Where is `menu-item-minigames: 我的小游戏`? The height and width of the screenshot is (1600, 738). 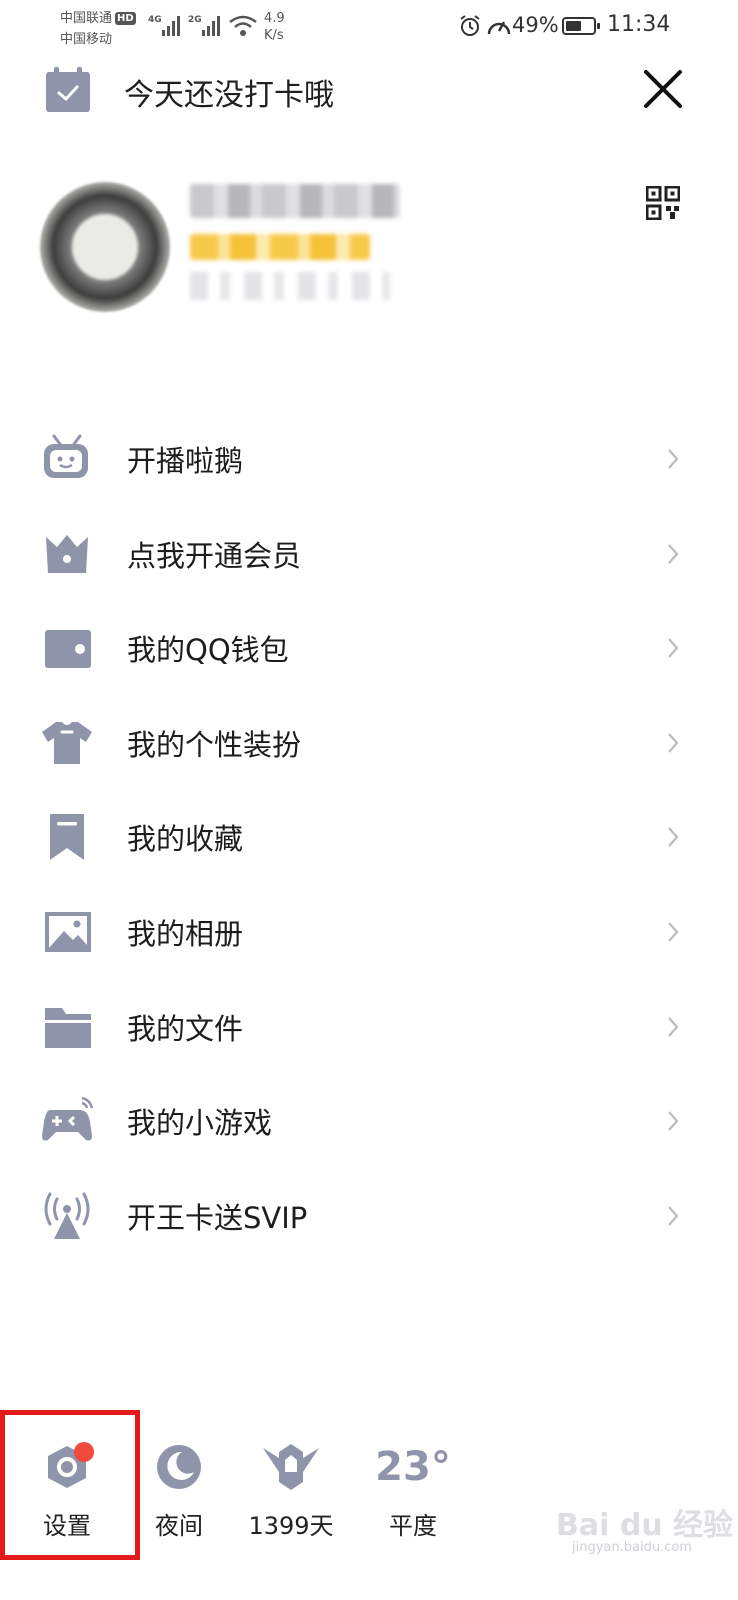 menu-item-minigames: 我的小游戏 is located at coordinates (369, 1121).